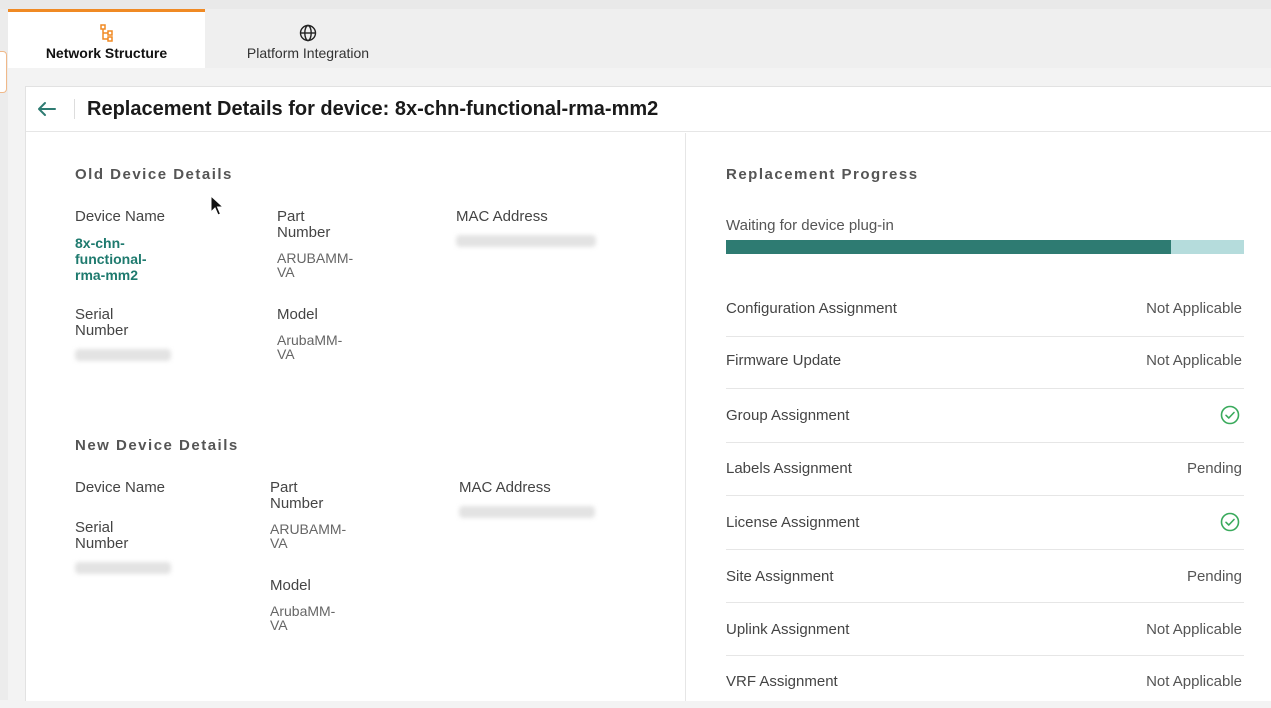  I want to click on progress-bar-fill, so click(949, 247).